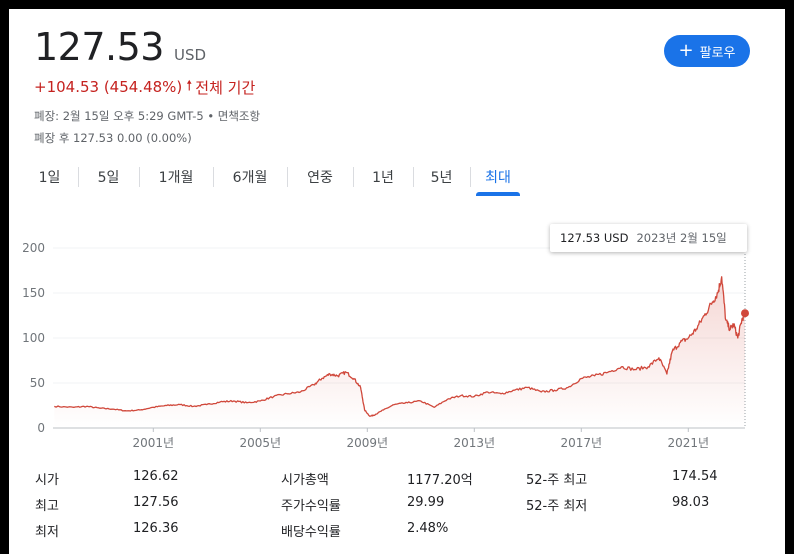 Image resolution: width=794 pixels, height=554 pixels. I want to click on x-tick-label: 2009년, so click(368, 443).